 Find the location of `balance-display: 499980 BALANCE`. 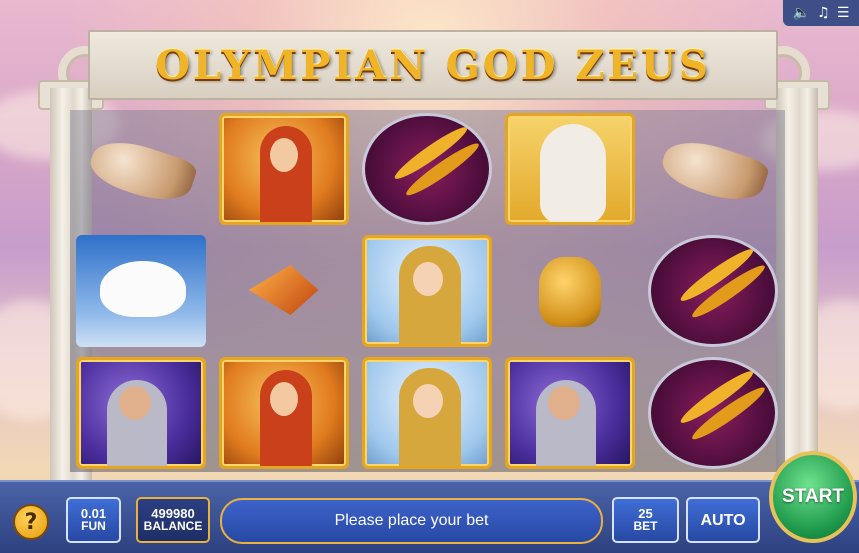

balance-display: 499980 BALANCE is located at coordinates (173, 520).